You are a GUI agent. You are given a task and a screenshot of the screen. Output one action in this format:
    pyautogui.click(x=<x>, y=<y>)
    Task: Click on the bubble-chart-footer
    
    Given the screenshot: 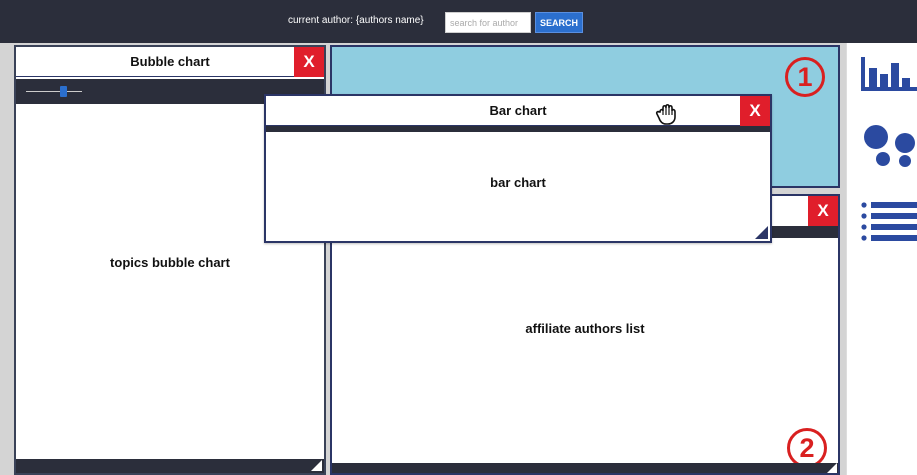 What is the action you would take?
    pyautogui.click(x=170, y=466)
    